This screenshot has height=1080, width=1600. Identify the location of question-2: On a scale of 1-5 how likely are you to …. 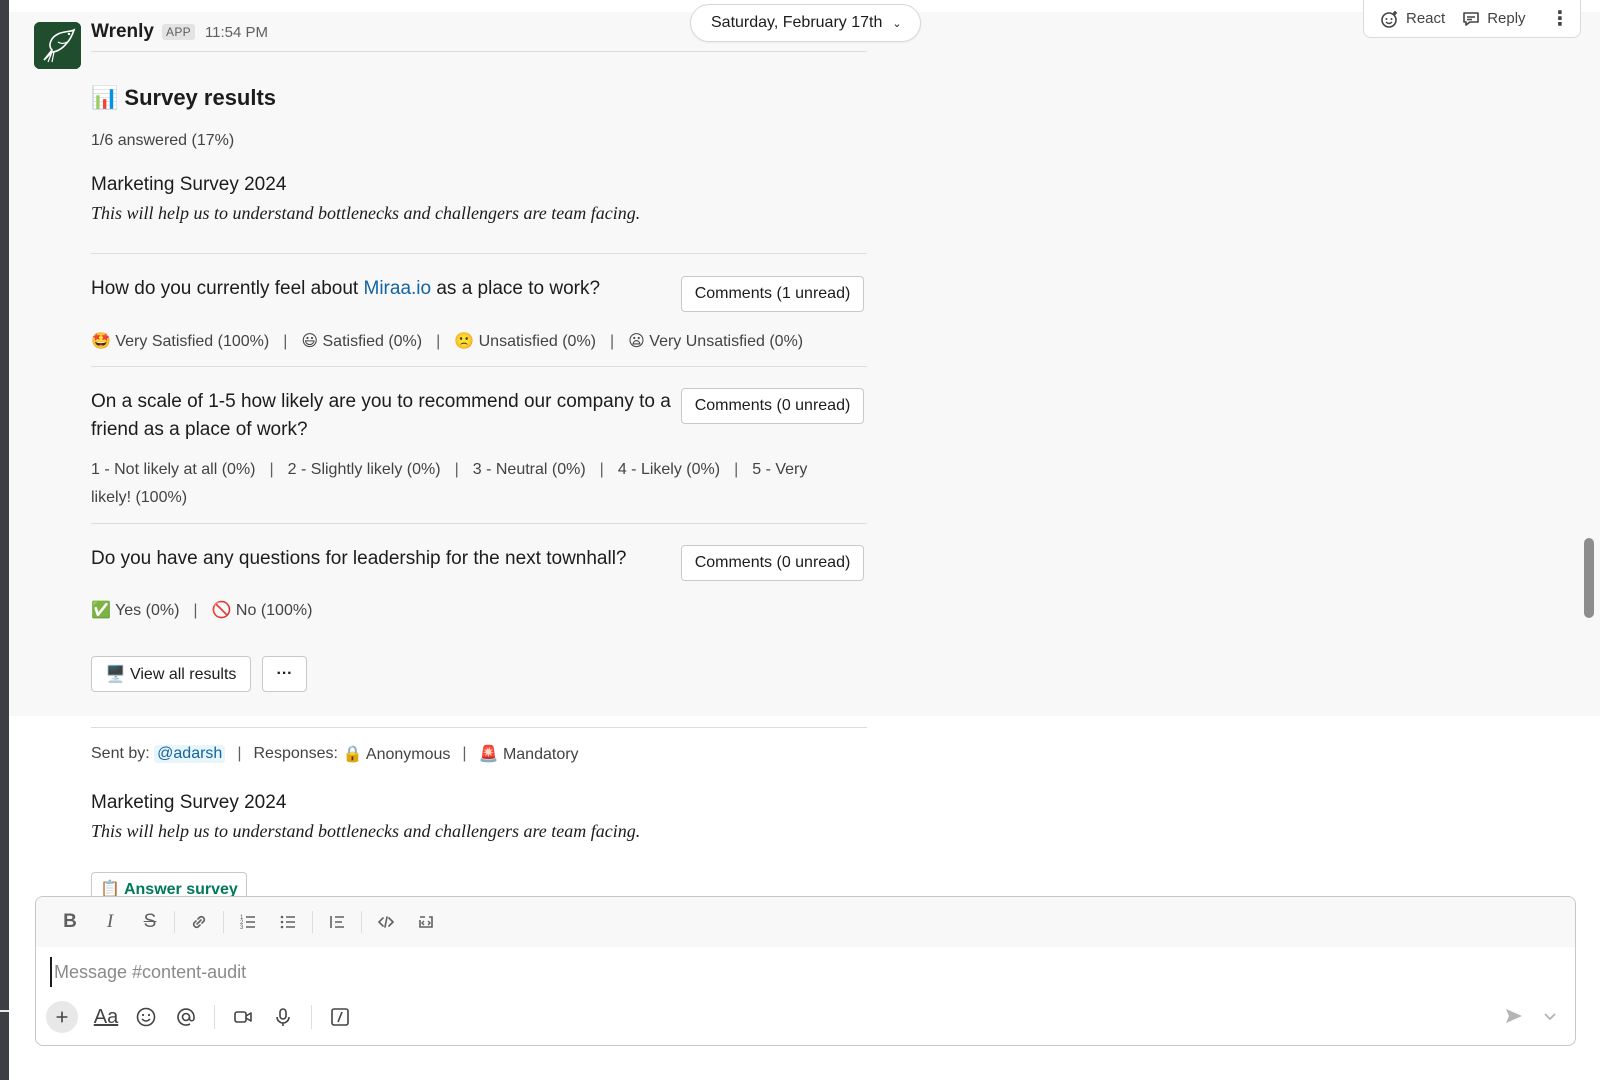
(381, 415).